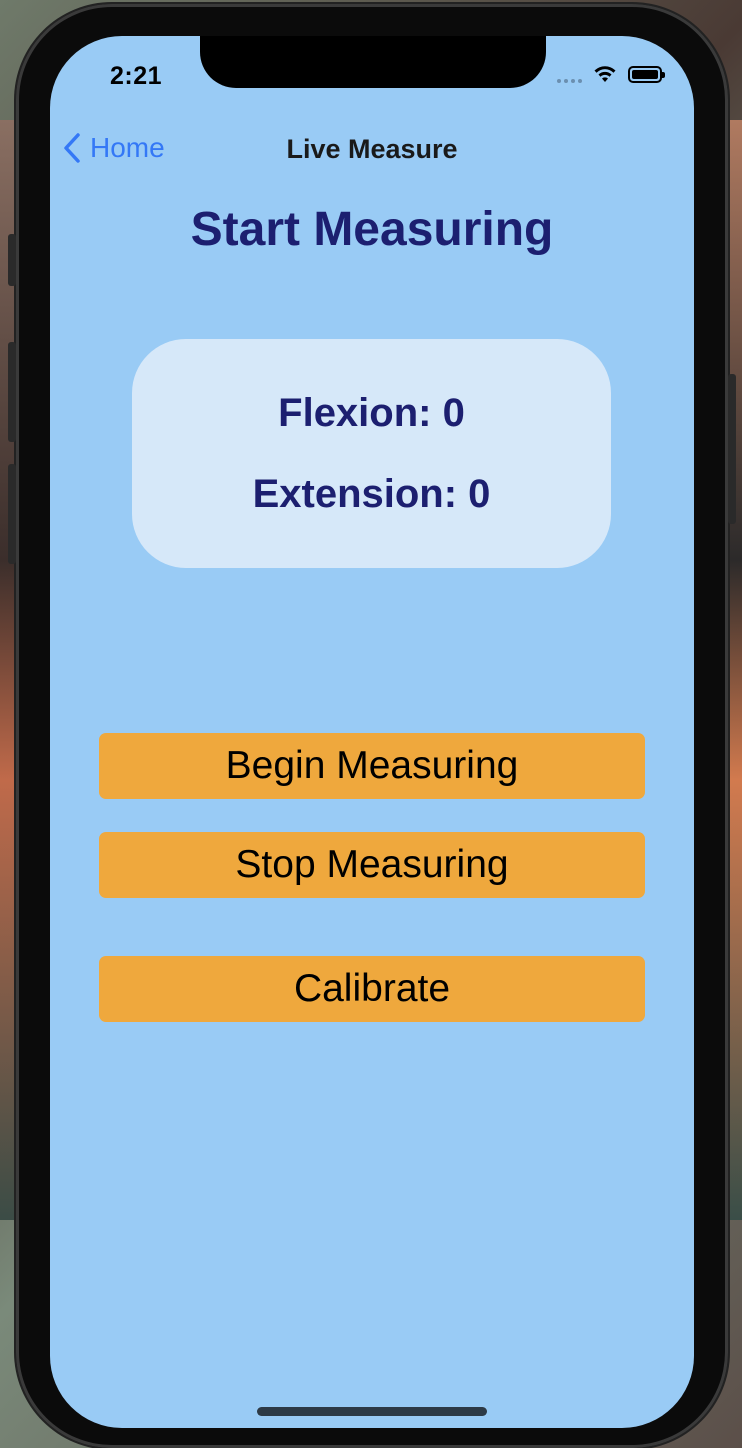 The height and width of the screenshot is (1448, 742). What do you see at coordinates (372, 229) in the screenshot?
I see `page-title: Start Measuring` at bounding box center [372, 229].